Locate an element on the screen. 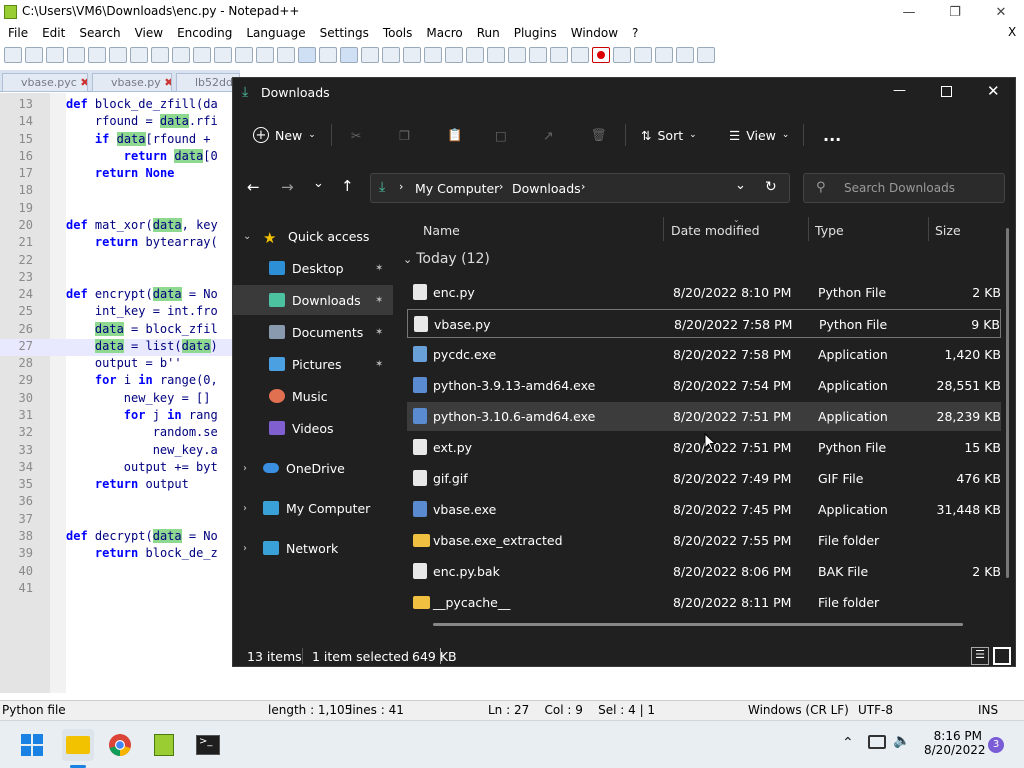 This screenshot has width=1024, height=768. menu-item: Language is located at coordinates (274, 33).